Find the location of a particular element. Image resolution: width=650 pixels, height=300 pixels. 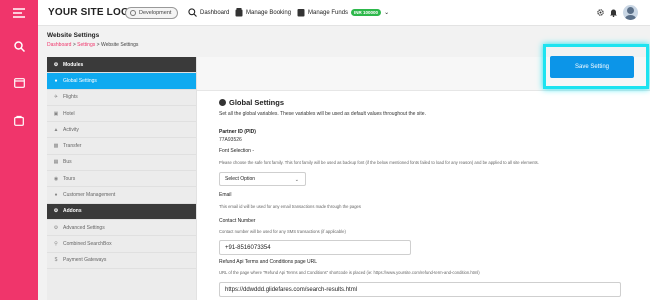

menu-label: Advanced Settings is located at coordinates (84, 227).